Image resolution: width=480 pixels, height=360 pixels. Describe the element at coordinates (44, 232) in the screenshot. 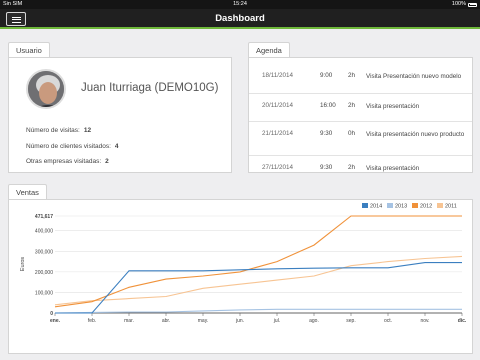

I see `y-tick-label: 400,000` at that location.